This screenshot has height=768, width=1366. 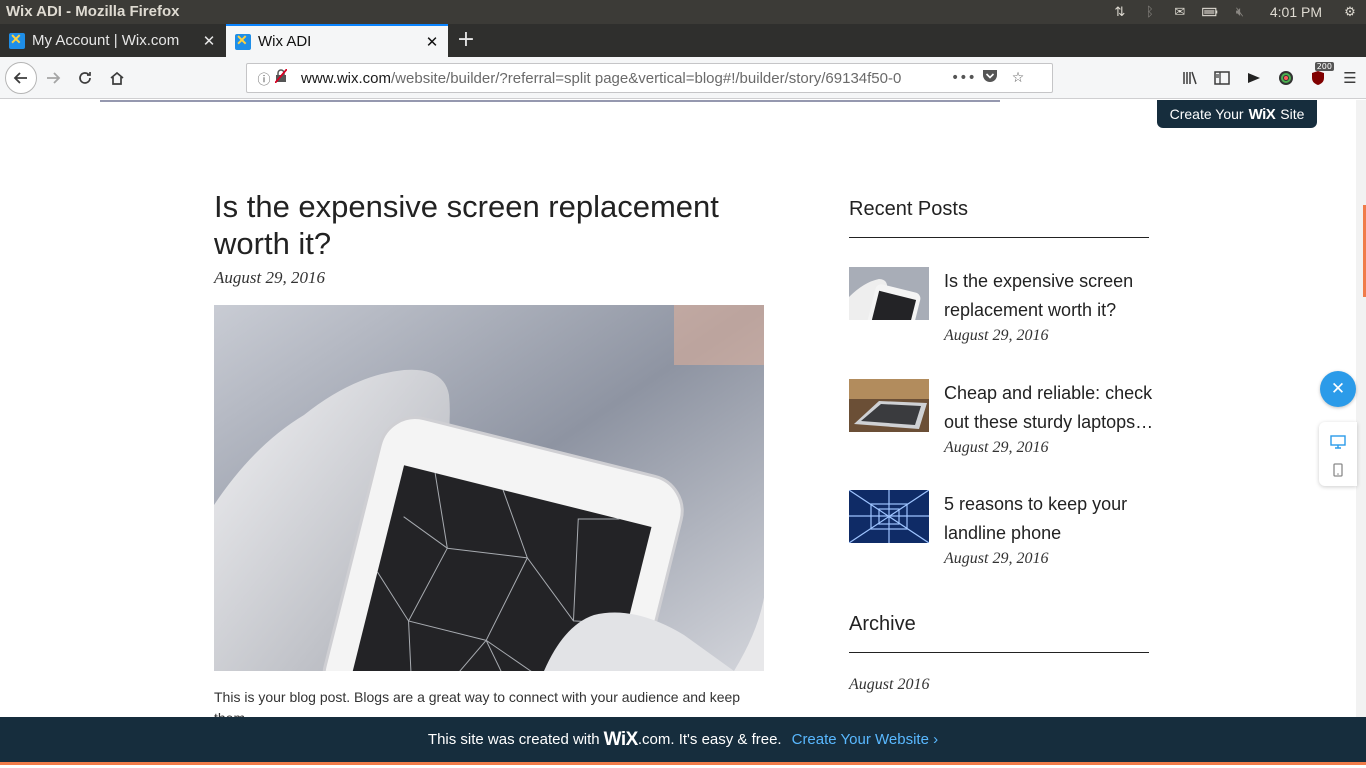 What do you see at coordinates (264, 78) in the screenshot?
I see `site-info-icon: ⓘ` at bounding box center [264, 78].